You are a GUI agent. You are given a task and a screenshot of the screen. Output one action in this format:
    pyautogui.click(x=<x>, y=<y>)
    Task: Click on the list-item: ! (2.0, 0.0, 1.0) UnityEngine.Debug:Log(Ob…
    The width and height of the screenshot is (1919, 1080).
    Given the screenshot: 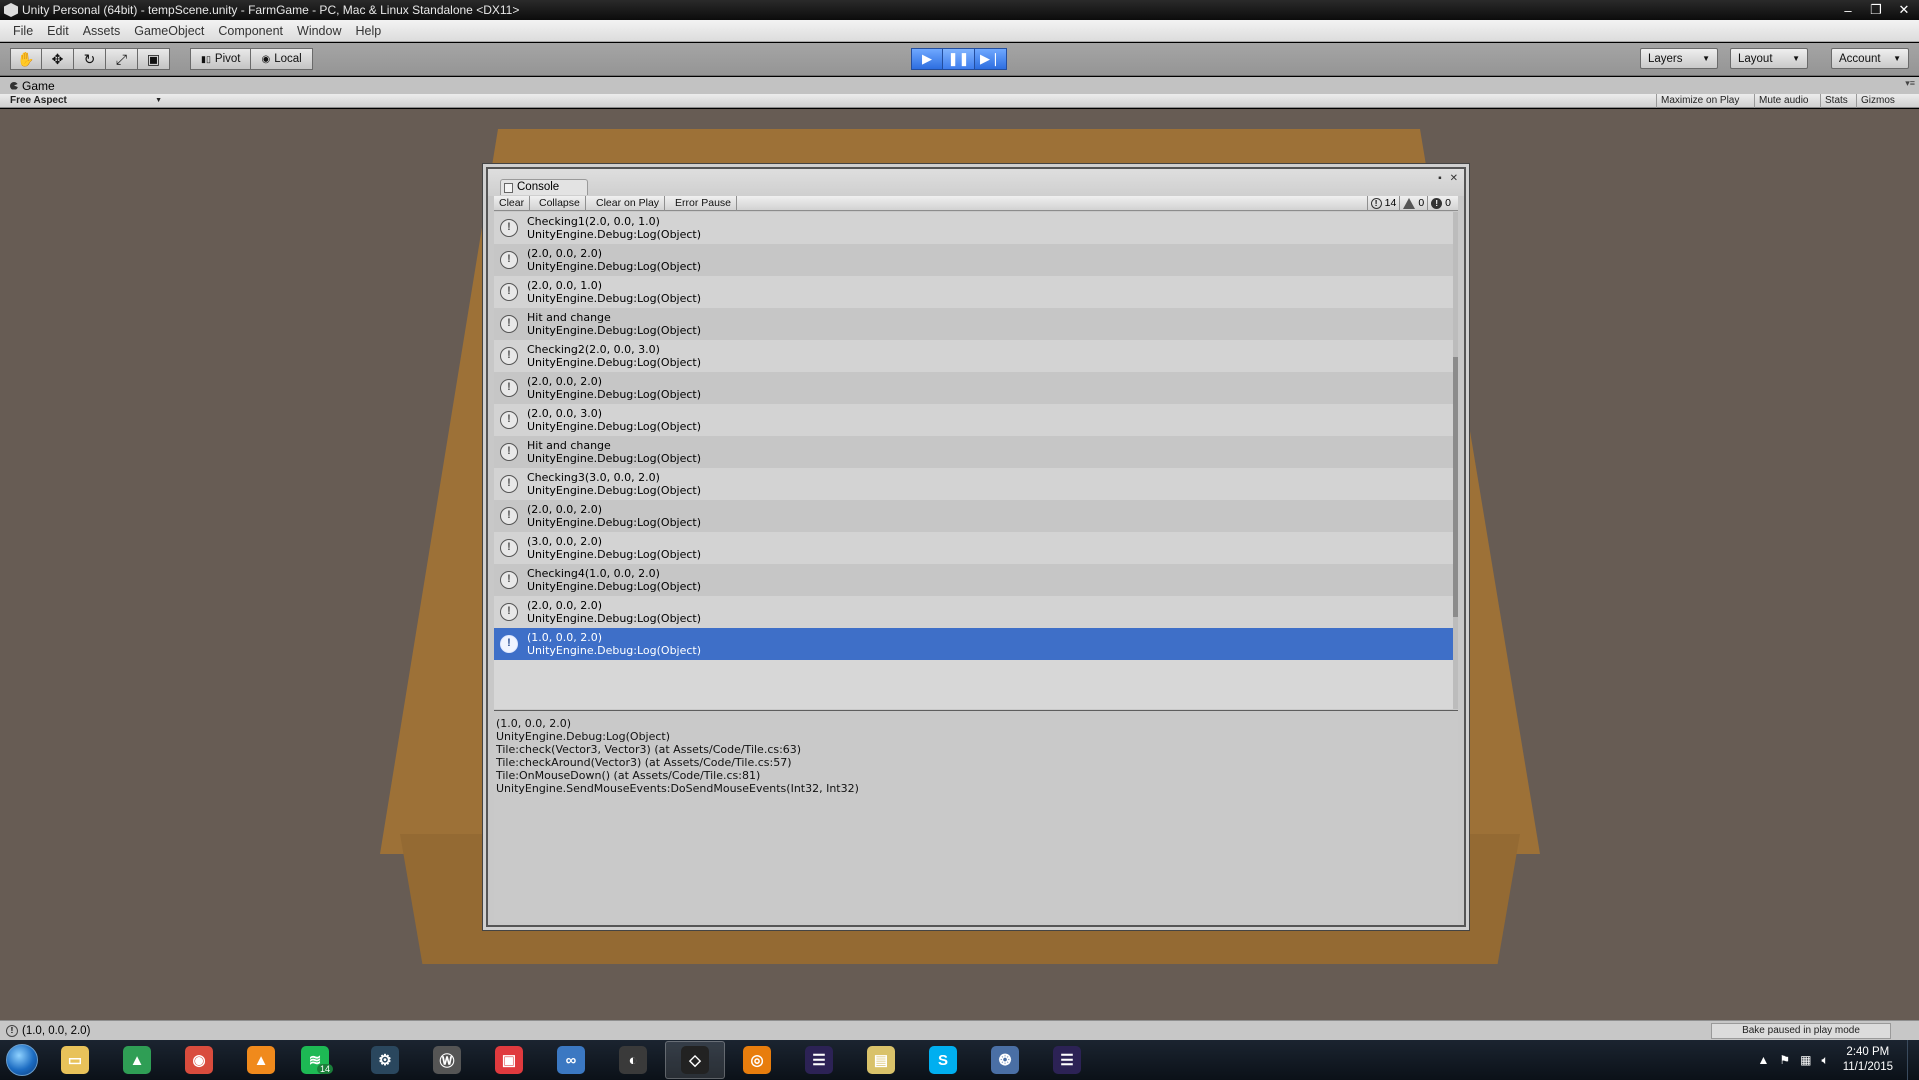 What is the action you would take?
    pyautogui.click(x=976, y=292)
    